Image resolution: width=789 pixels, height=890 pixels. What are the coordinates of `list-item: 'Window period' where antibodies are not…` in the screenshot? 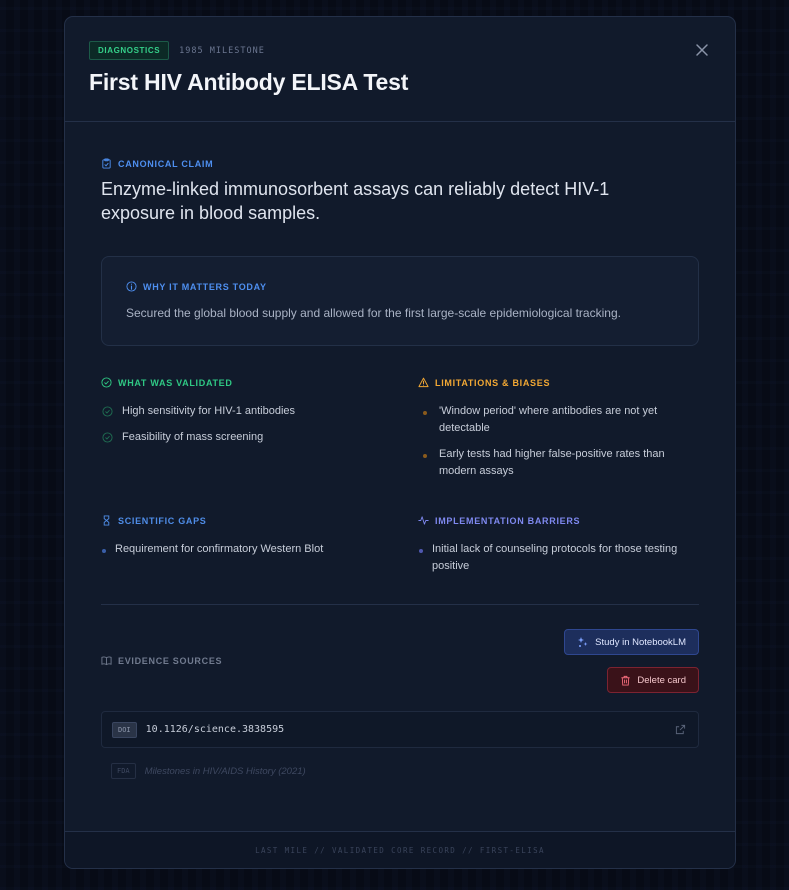 It's located at (558, 420).